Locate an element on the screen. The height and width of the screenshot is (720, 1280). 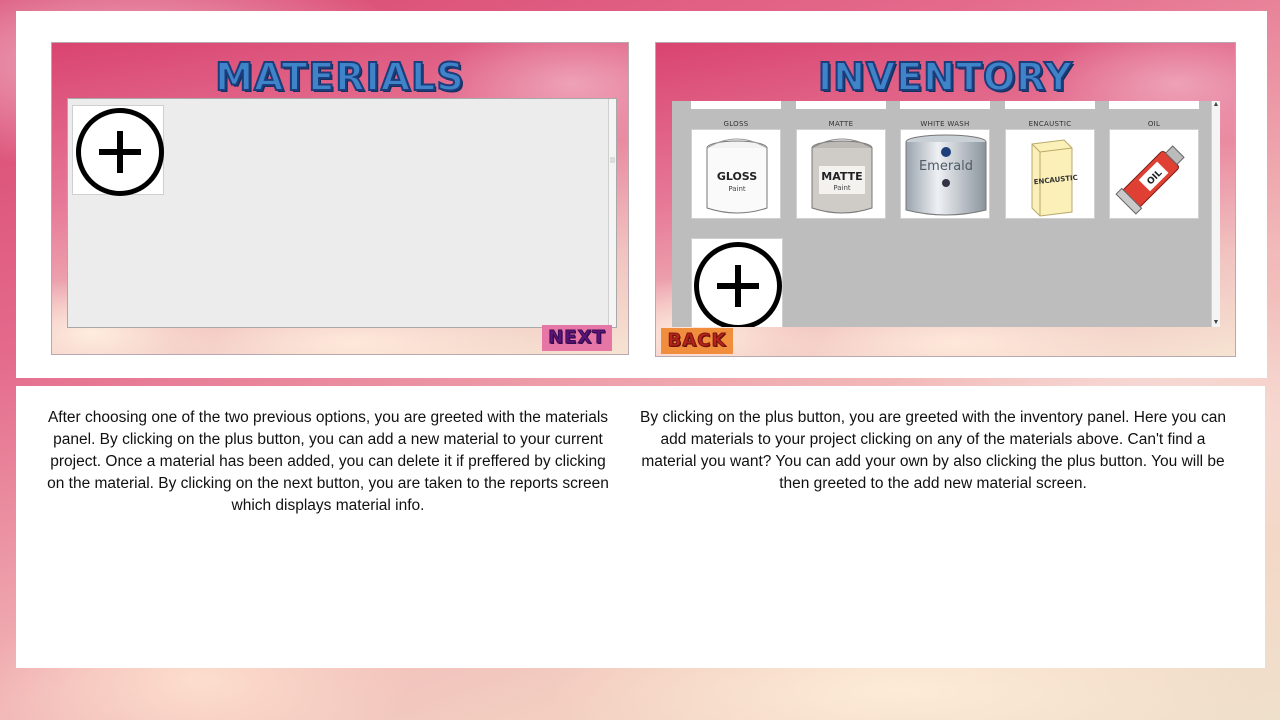
gloss-paint-can-icon: GLOSS Paint is located at coordinates (737, 176).